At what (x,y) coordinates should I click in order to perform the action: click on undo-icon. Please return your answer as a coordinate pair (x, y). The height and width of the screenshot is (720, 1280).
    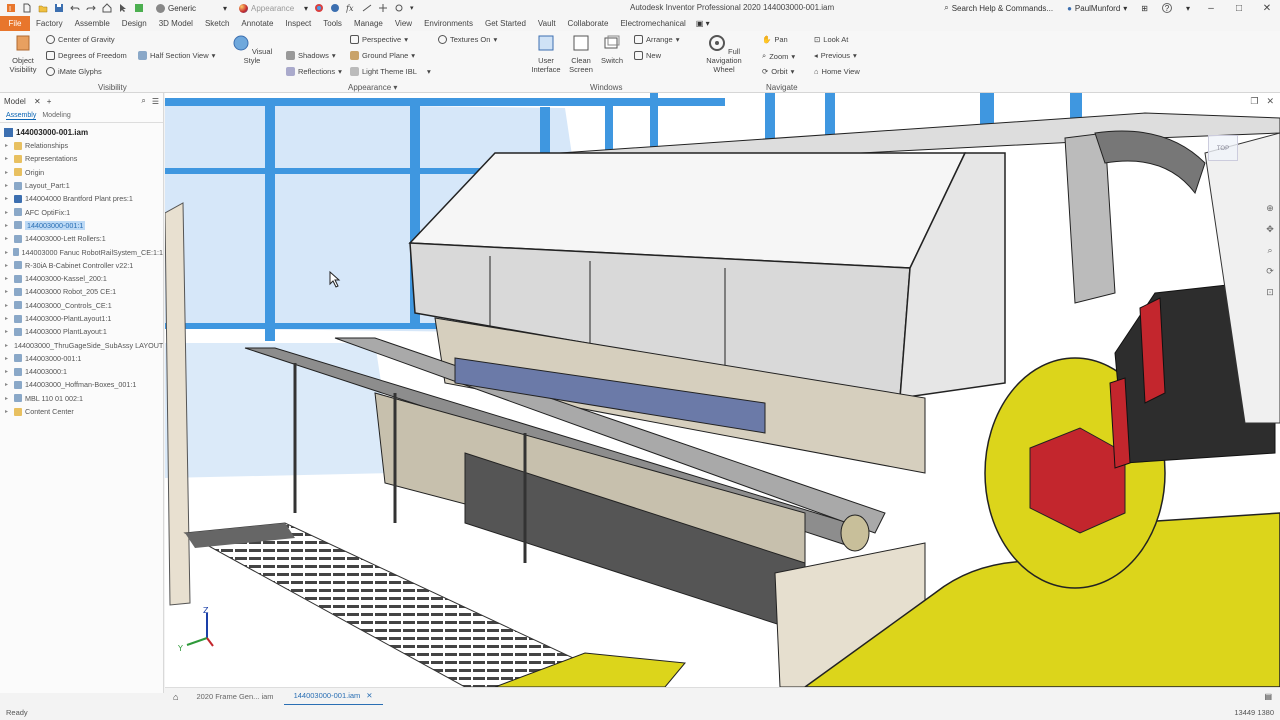
    Looking at the image, I should click on (75, 8).